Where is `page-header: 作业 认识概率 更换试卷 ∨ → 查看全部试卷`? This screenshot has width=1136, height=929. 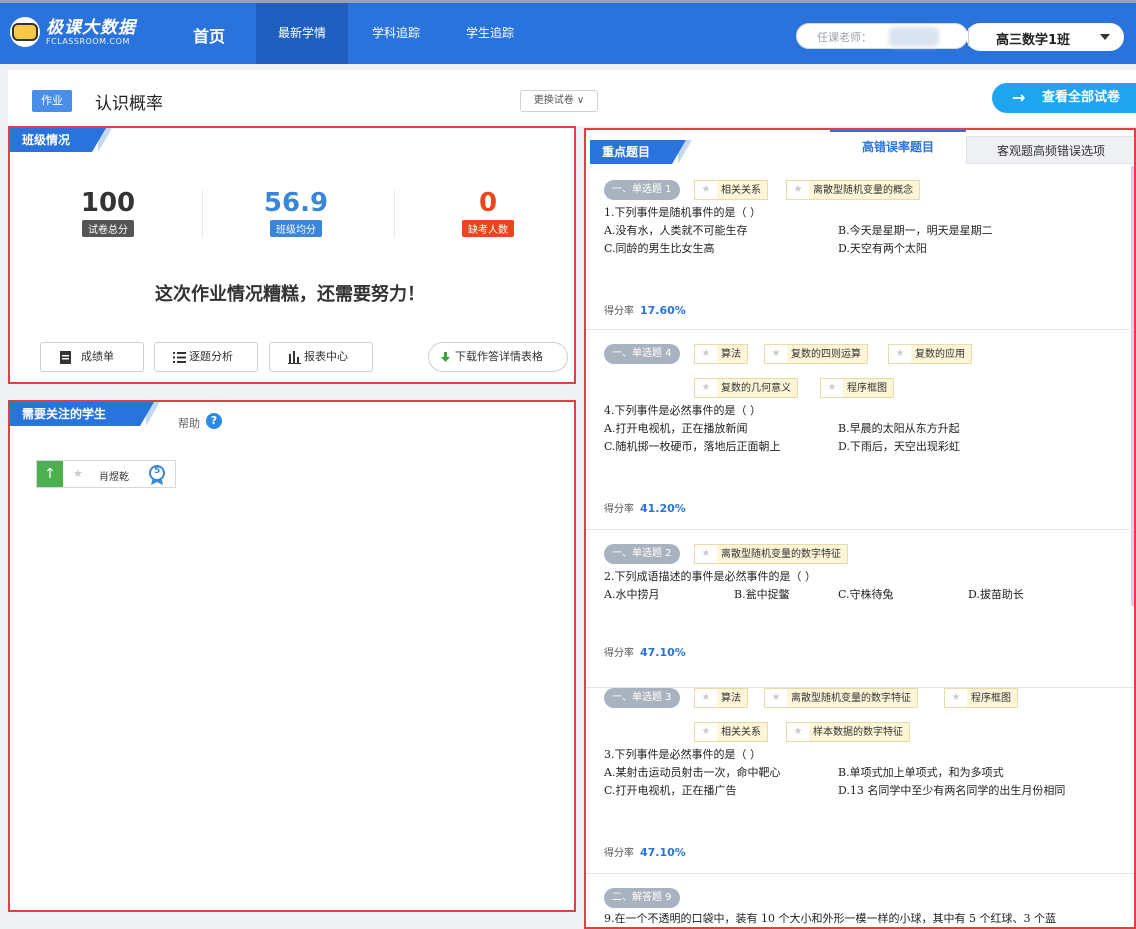 page-header: 作业 认识概率 更换试卷 ∨ → 查看全部试卷 is located at coordinates (572, 98).